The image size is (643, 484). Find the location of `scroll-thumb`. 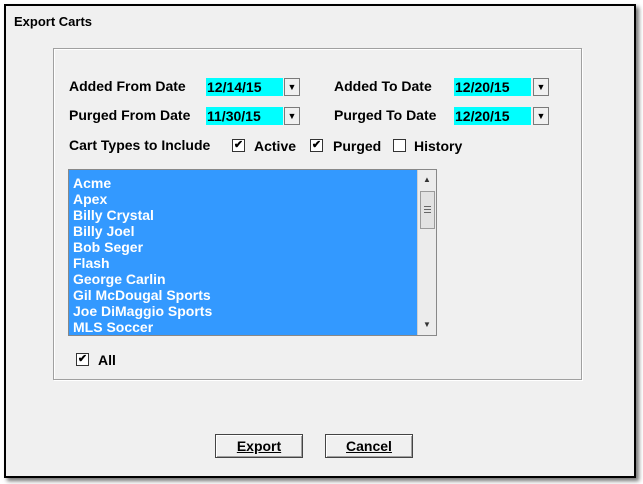

scroll-thumb is located at coordinates (427, 210).